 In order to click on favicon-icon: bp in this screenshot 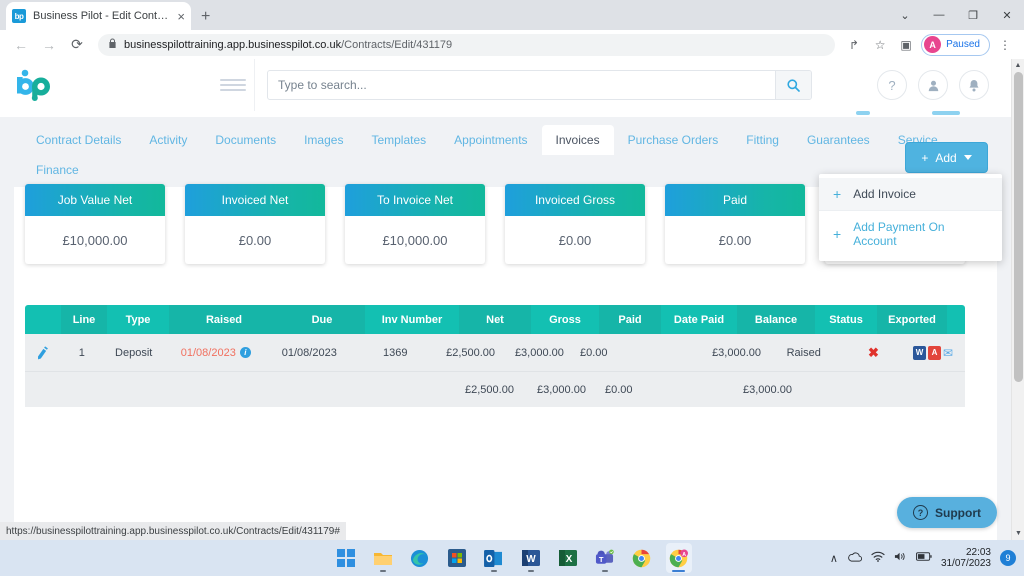, I will do `click(19, 16)`.